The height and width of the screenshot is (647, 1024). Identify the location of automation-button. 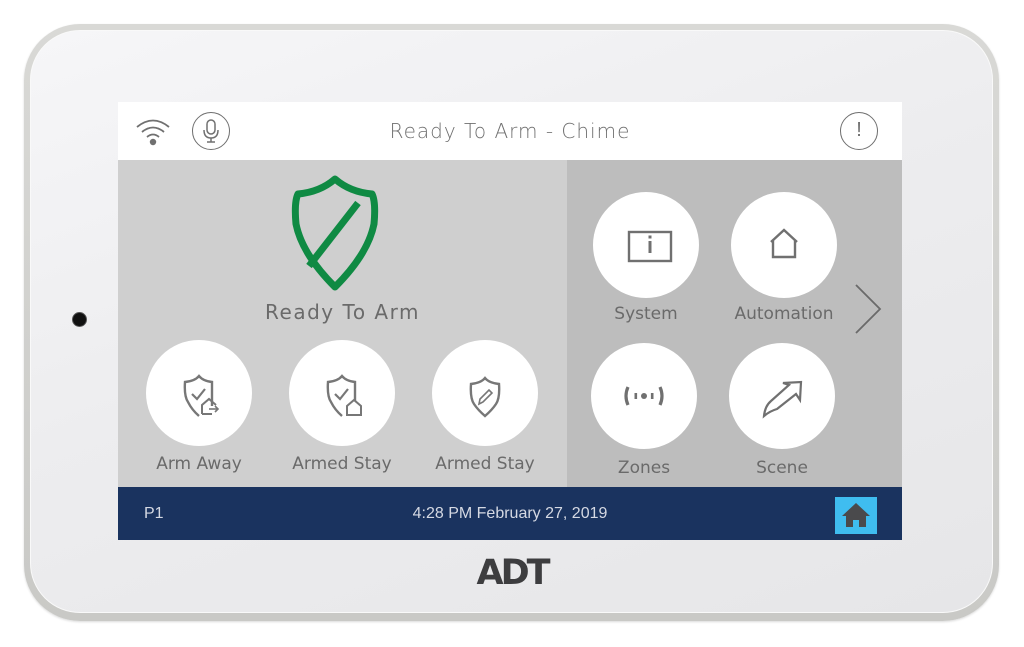
(784, 245).